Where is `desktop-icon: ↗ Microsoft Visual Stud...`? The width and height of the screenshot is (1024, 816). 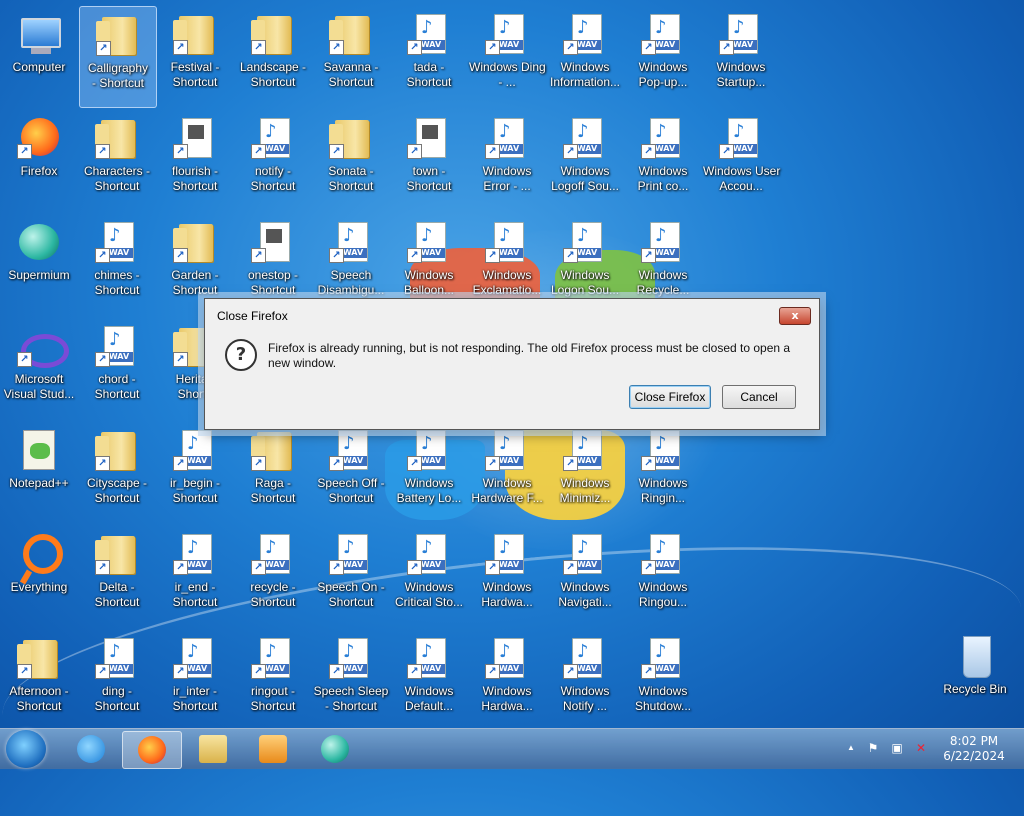
desktop-icon: ↗ Microsoft Visual Stud... is located at coordinates (39, 368).